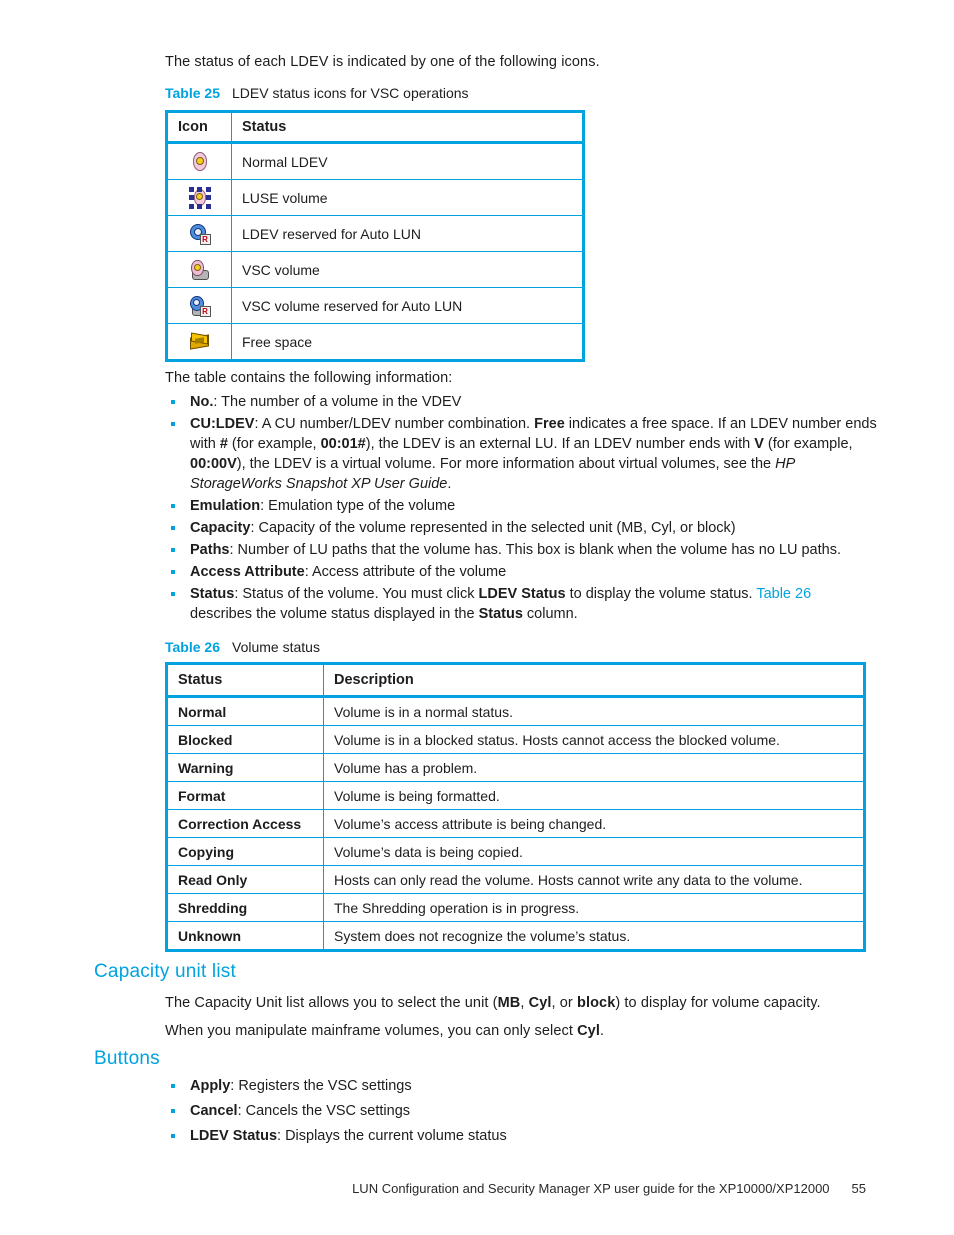 The height and width of the screenshot is (1235, 954). Describe the element at coordinates (245, 767) in the screenshot. I see `status-cell: Warning` at that location.